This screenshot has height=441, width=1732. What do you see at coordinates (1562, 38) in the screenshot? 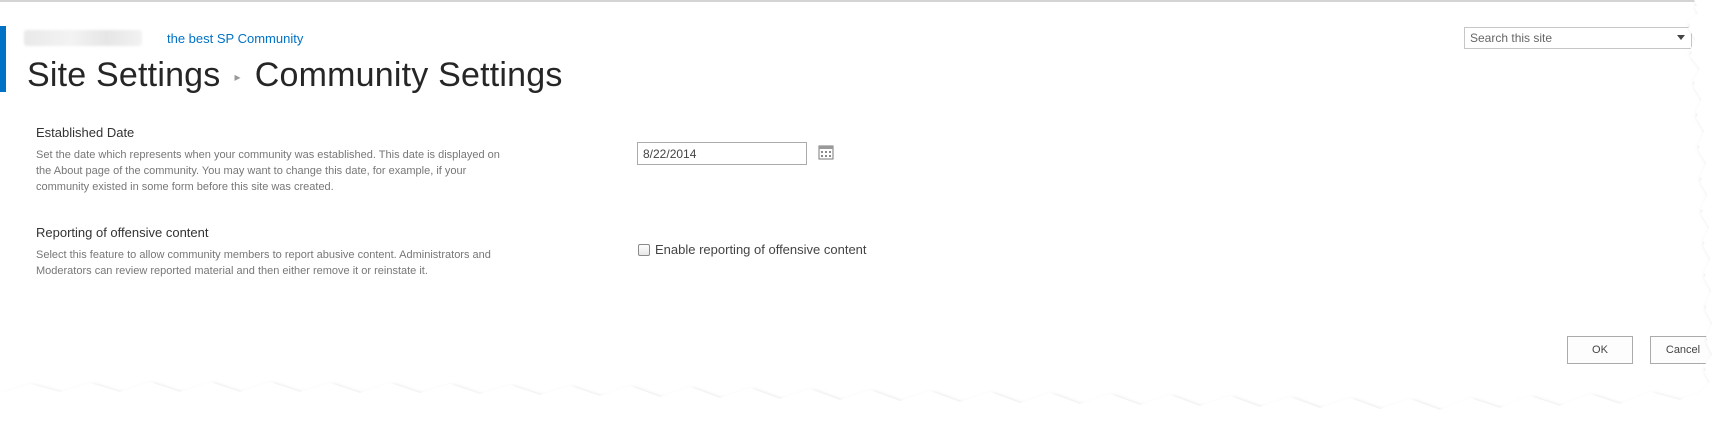
I see `search-input` at bounding box center [1562, 38].